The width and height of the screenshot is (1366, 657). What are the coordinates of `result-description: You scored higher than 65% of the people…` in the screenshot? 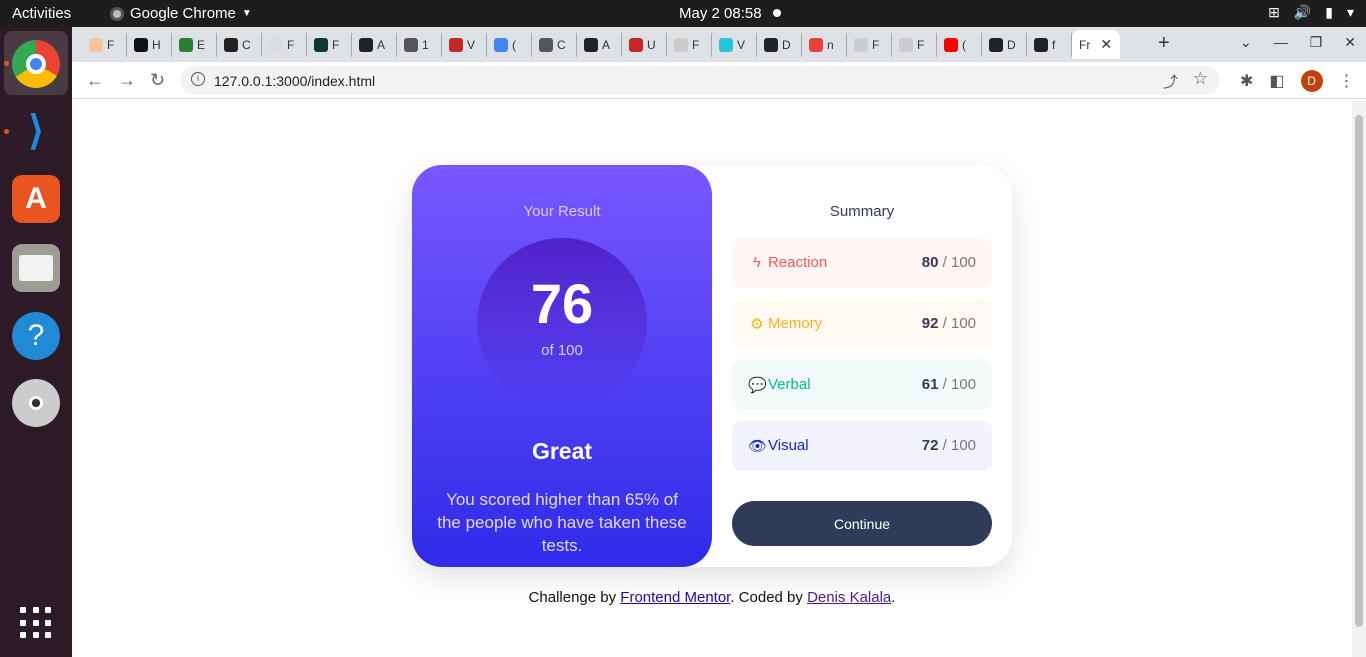 It's located at (562, 522).